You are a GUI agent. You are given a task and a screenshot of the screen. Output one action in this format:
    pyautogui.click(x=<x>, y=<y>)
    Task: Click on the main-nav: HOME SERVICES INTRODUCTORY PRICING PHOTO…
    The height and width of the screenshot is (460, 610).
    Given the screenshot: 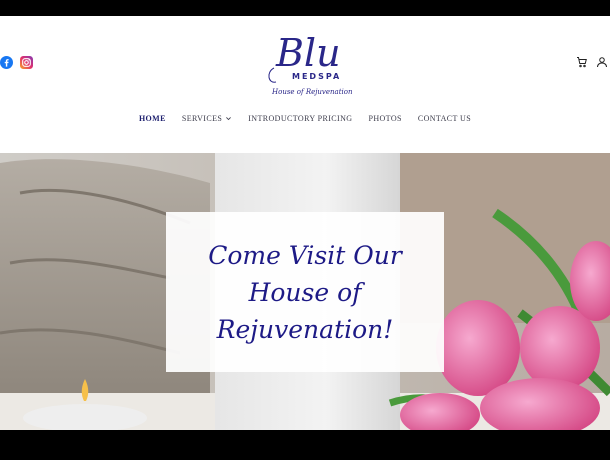 What is the action you would take?
    pyautogui.click(x=305, y=118)
    